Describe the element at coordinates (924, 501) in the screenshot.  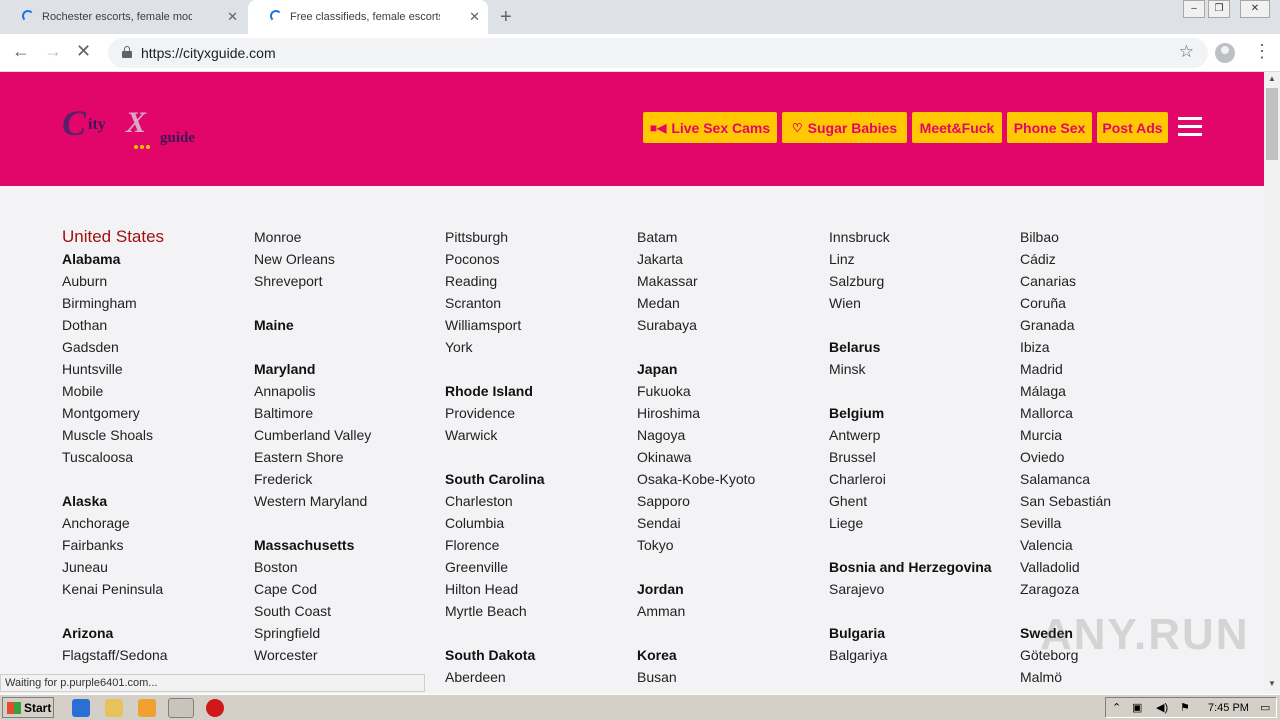
I see `city-link: Ghent` at that location.